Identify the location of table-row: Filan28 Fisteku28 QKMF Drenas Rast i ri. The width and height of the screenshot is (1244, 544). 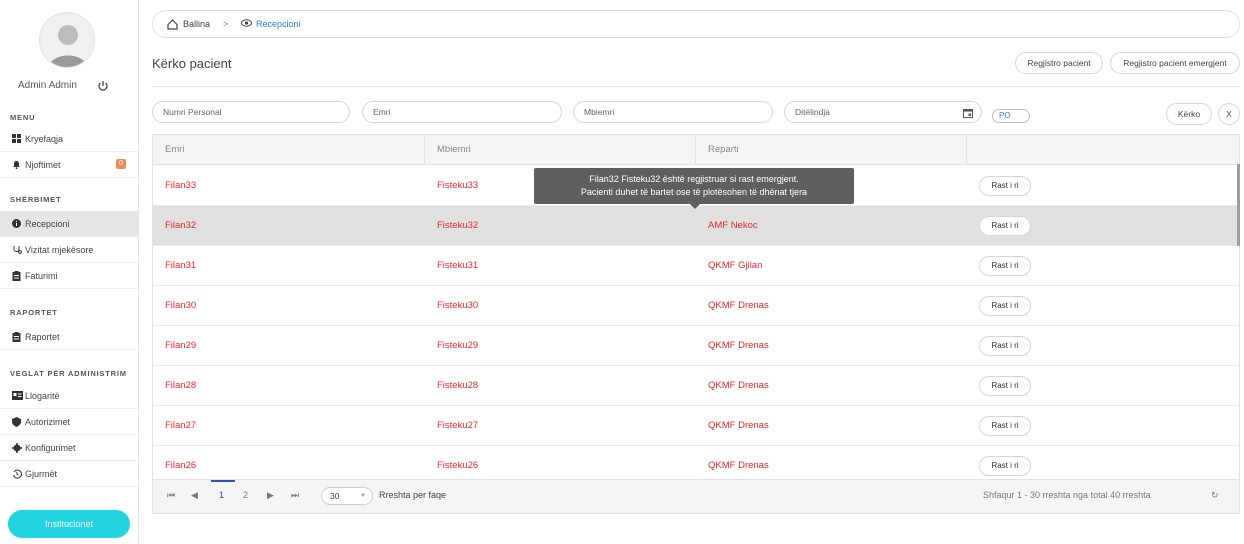
(696, 386).